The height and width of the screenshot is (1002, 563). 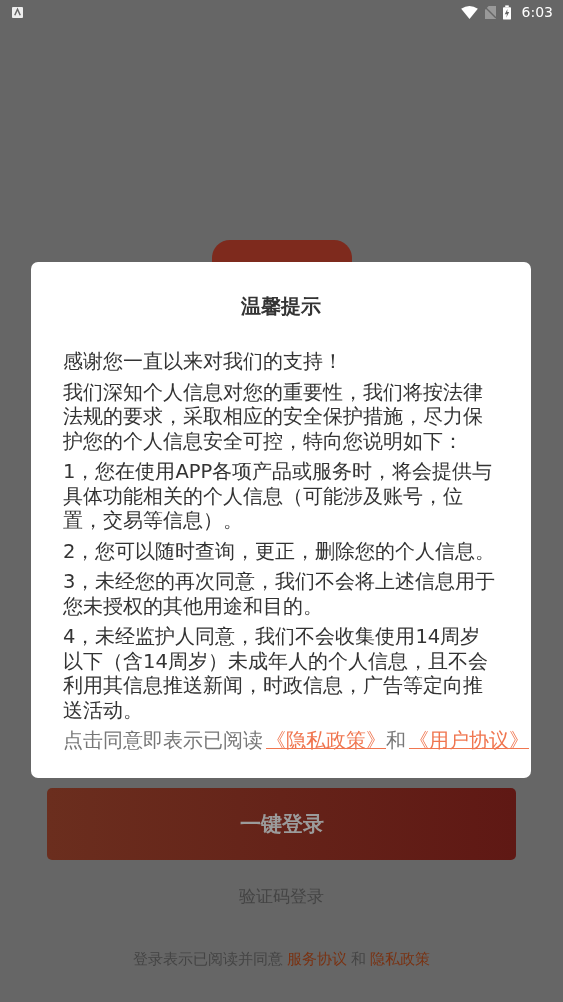 I want to click on dialog-paragraph: 感谢您一直以来对我们的支持！, so click(x=203, y=362).